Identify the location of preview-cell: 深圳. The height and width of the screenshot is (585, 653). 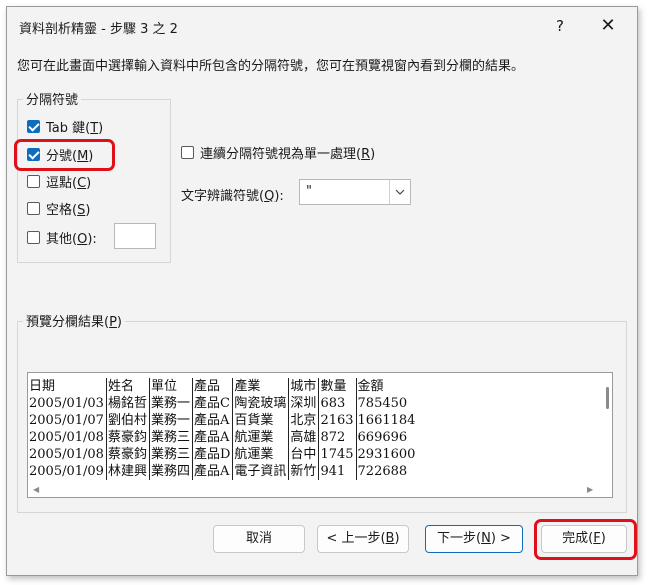
(304, 403).